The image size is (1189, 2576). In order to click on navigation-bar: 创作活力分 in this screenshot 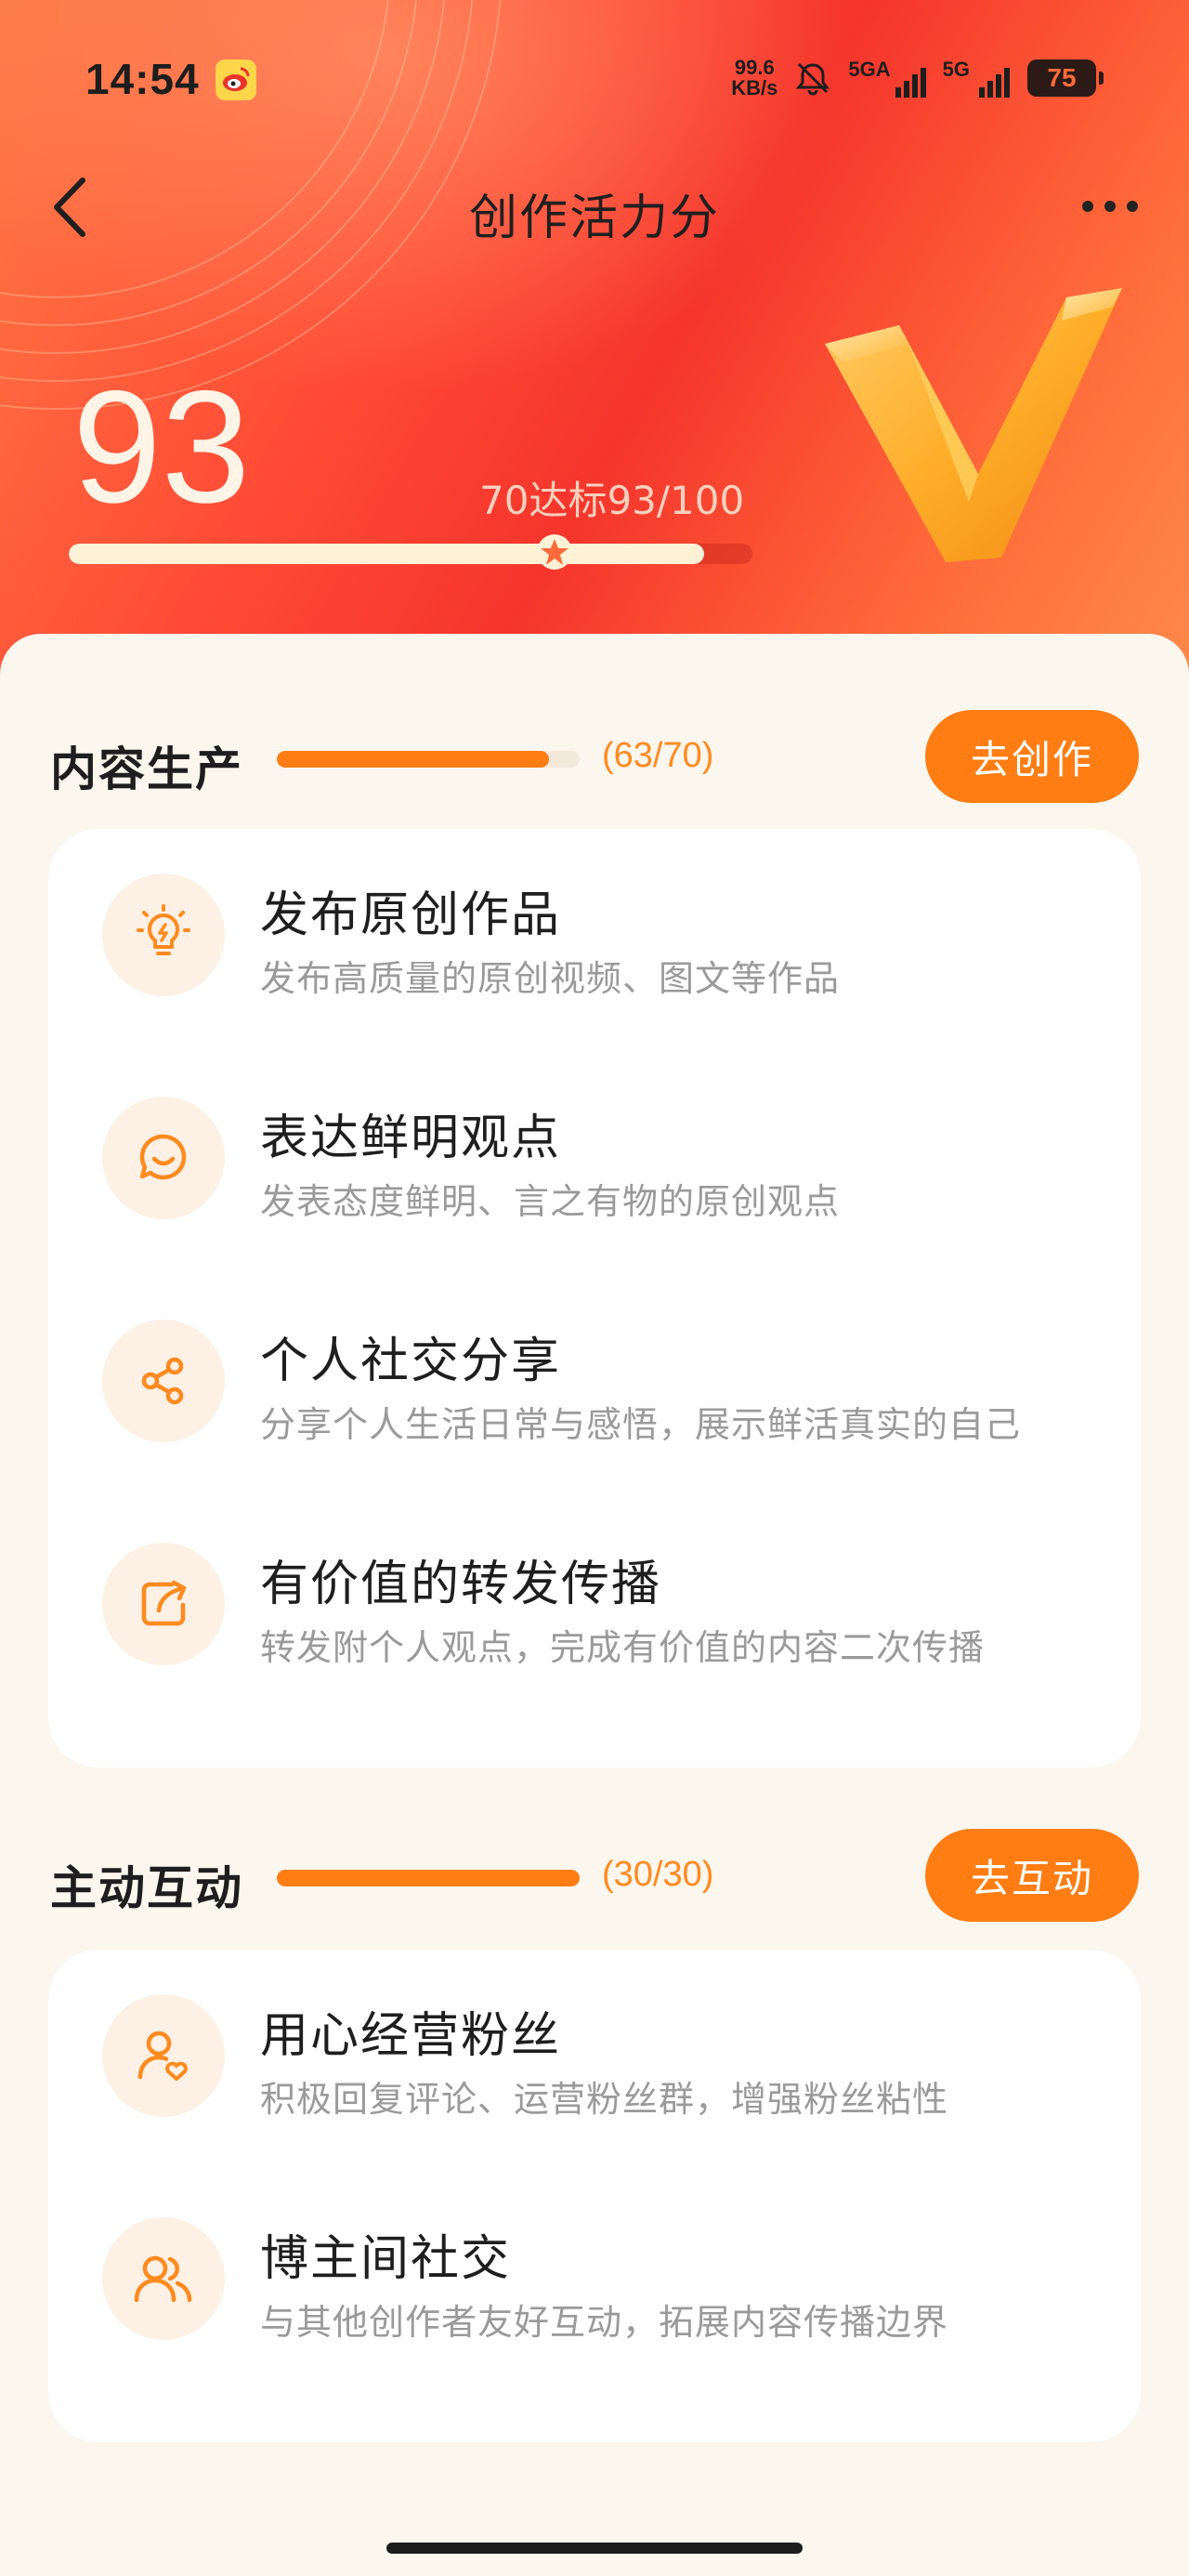, I will do `click(594, 209)`.